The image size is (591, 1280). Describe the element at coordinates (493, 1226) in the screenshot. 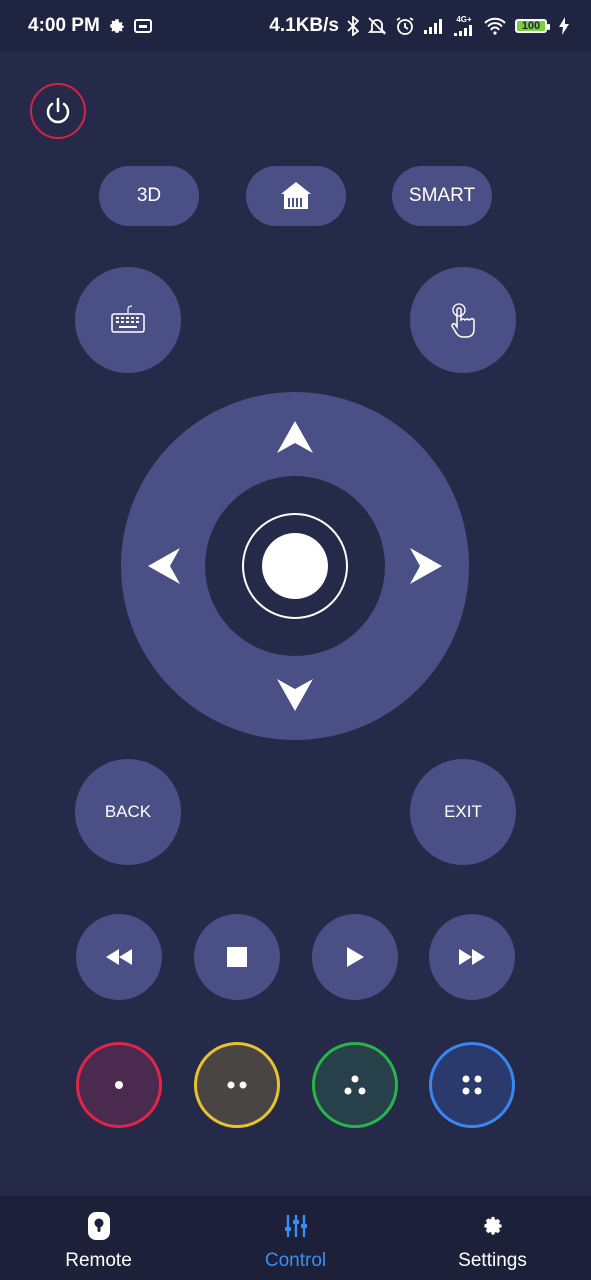

I see `gear-icon` at that location.